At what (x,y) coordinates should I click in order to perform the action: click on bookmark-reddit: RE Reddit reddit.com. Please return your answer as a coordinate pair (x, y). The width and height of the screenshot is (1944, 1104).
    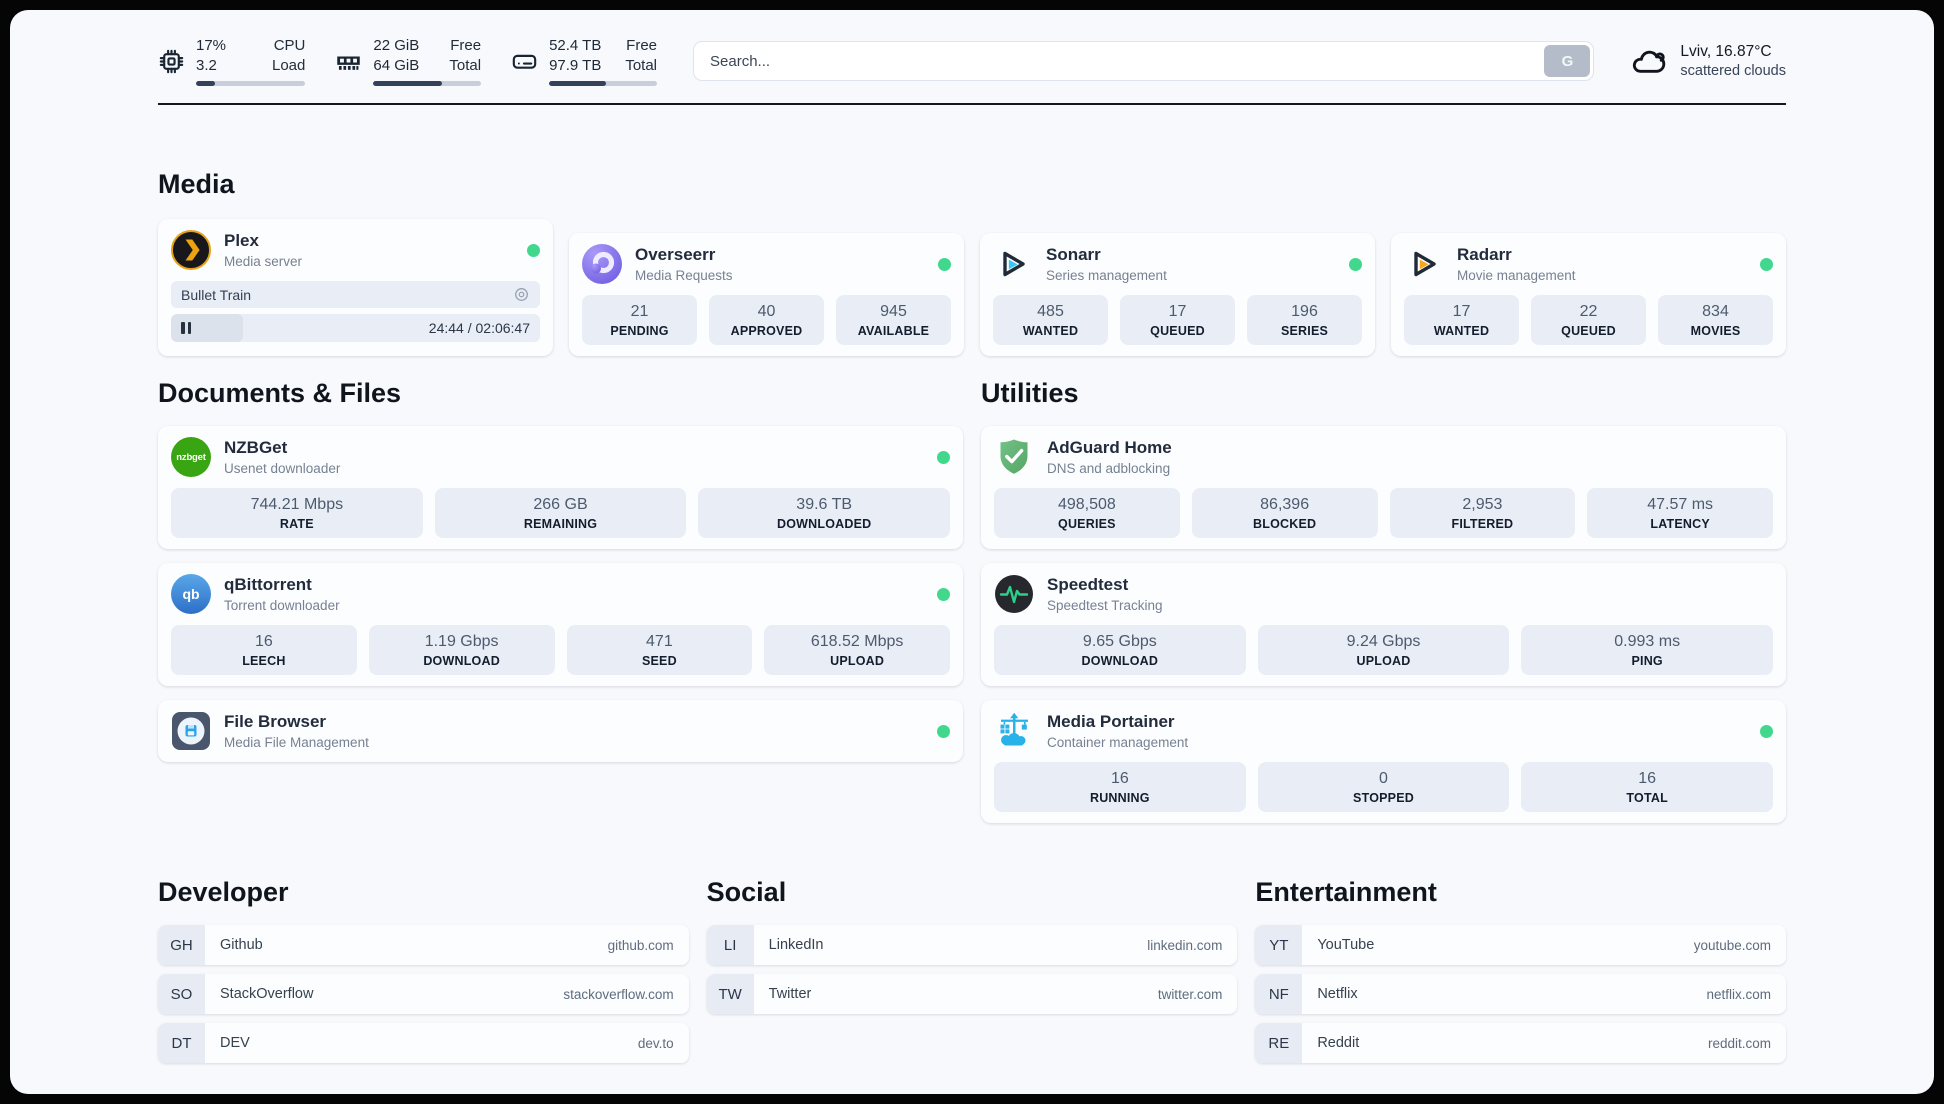
    Looking at the image, I should click on (1520, 1043).